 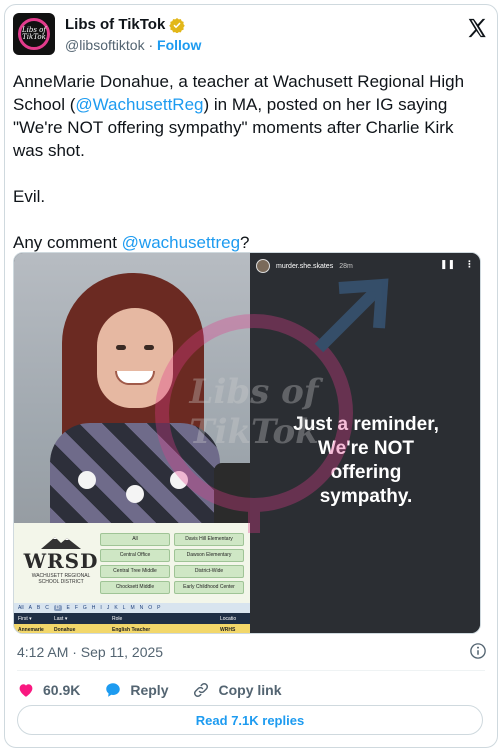 What do you see at coordinates (209, 587) in the screenshot?
I see `school-filter-button: Early Childhood Center` at bounding box center [209, 587].